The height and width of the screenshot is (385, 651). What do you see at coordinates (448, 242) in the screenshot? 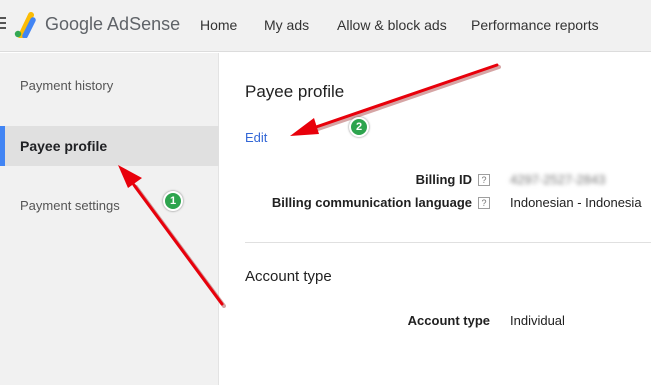
I see `section-divider` at bounding box center [448, 242].